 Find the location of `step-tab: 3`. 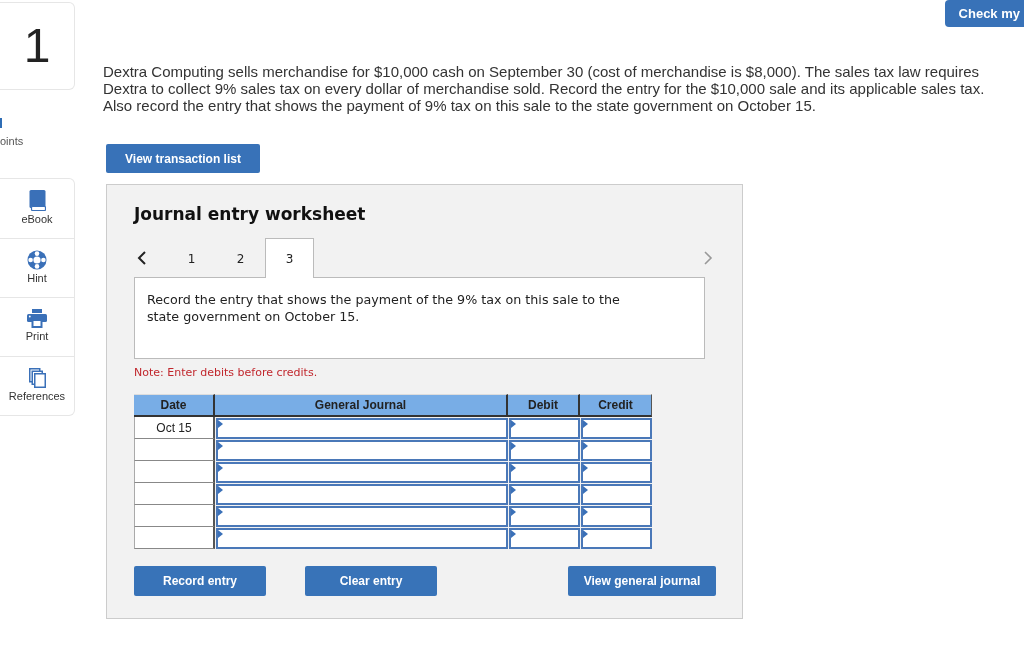

step-tab: 3 is located at coordinates (289, 258).